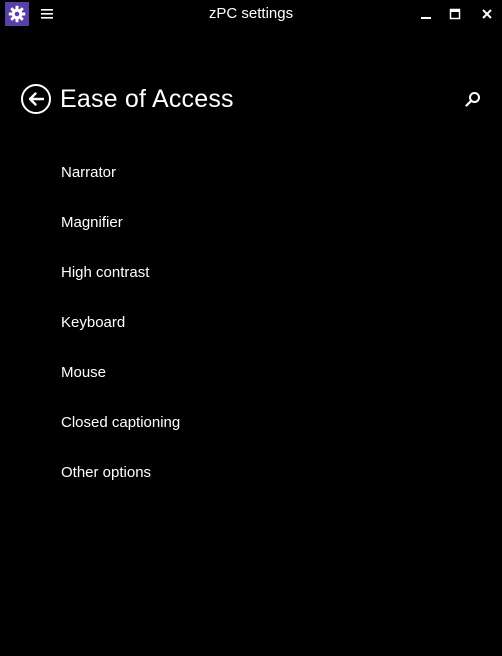 This screenshot has width=502, height=656. I want to click on back-arrow-icon, so click(36, 99).